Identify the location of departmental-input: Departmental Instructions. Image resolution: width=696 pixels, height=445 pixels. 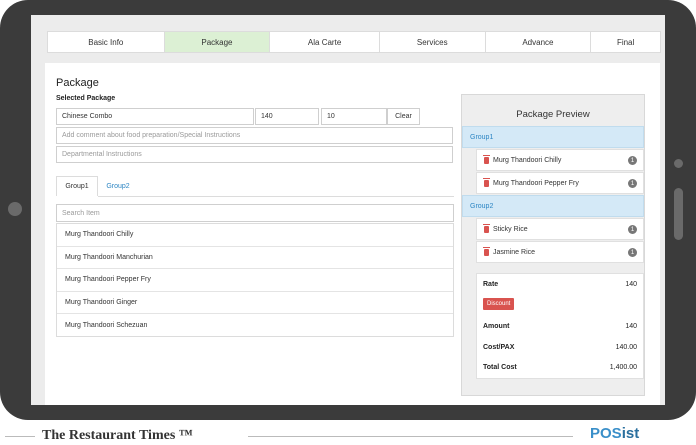
(254, 154).